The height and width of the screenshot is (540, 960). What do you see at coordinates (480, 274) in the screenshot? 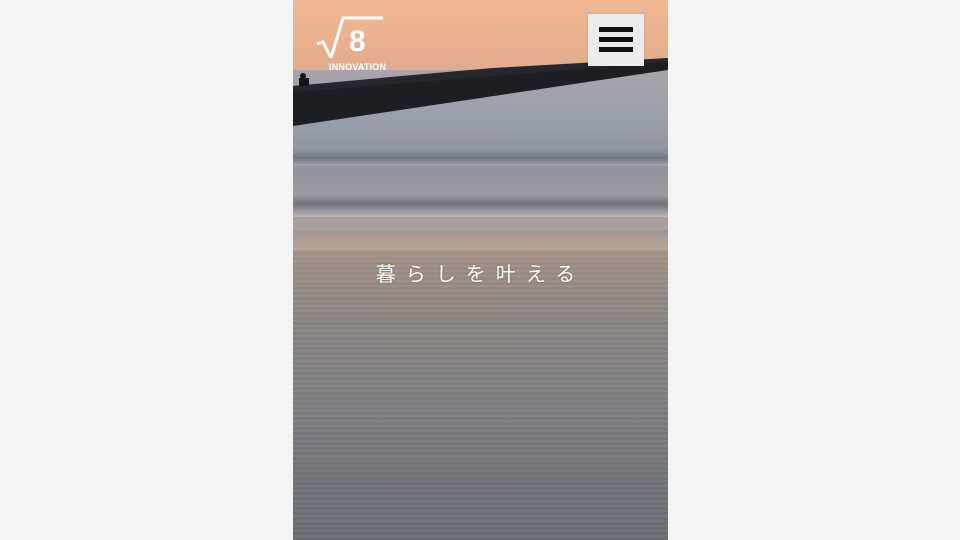
I see `hero-tagline: 暮らしを叶える` at bounding box center [480, 274].